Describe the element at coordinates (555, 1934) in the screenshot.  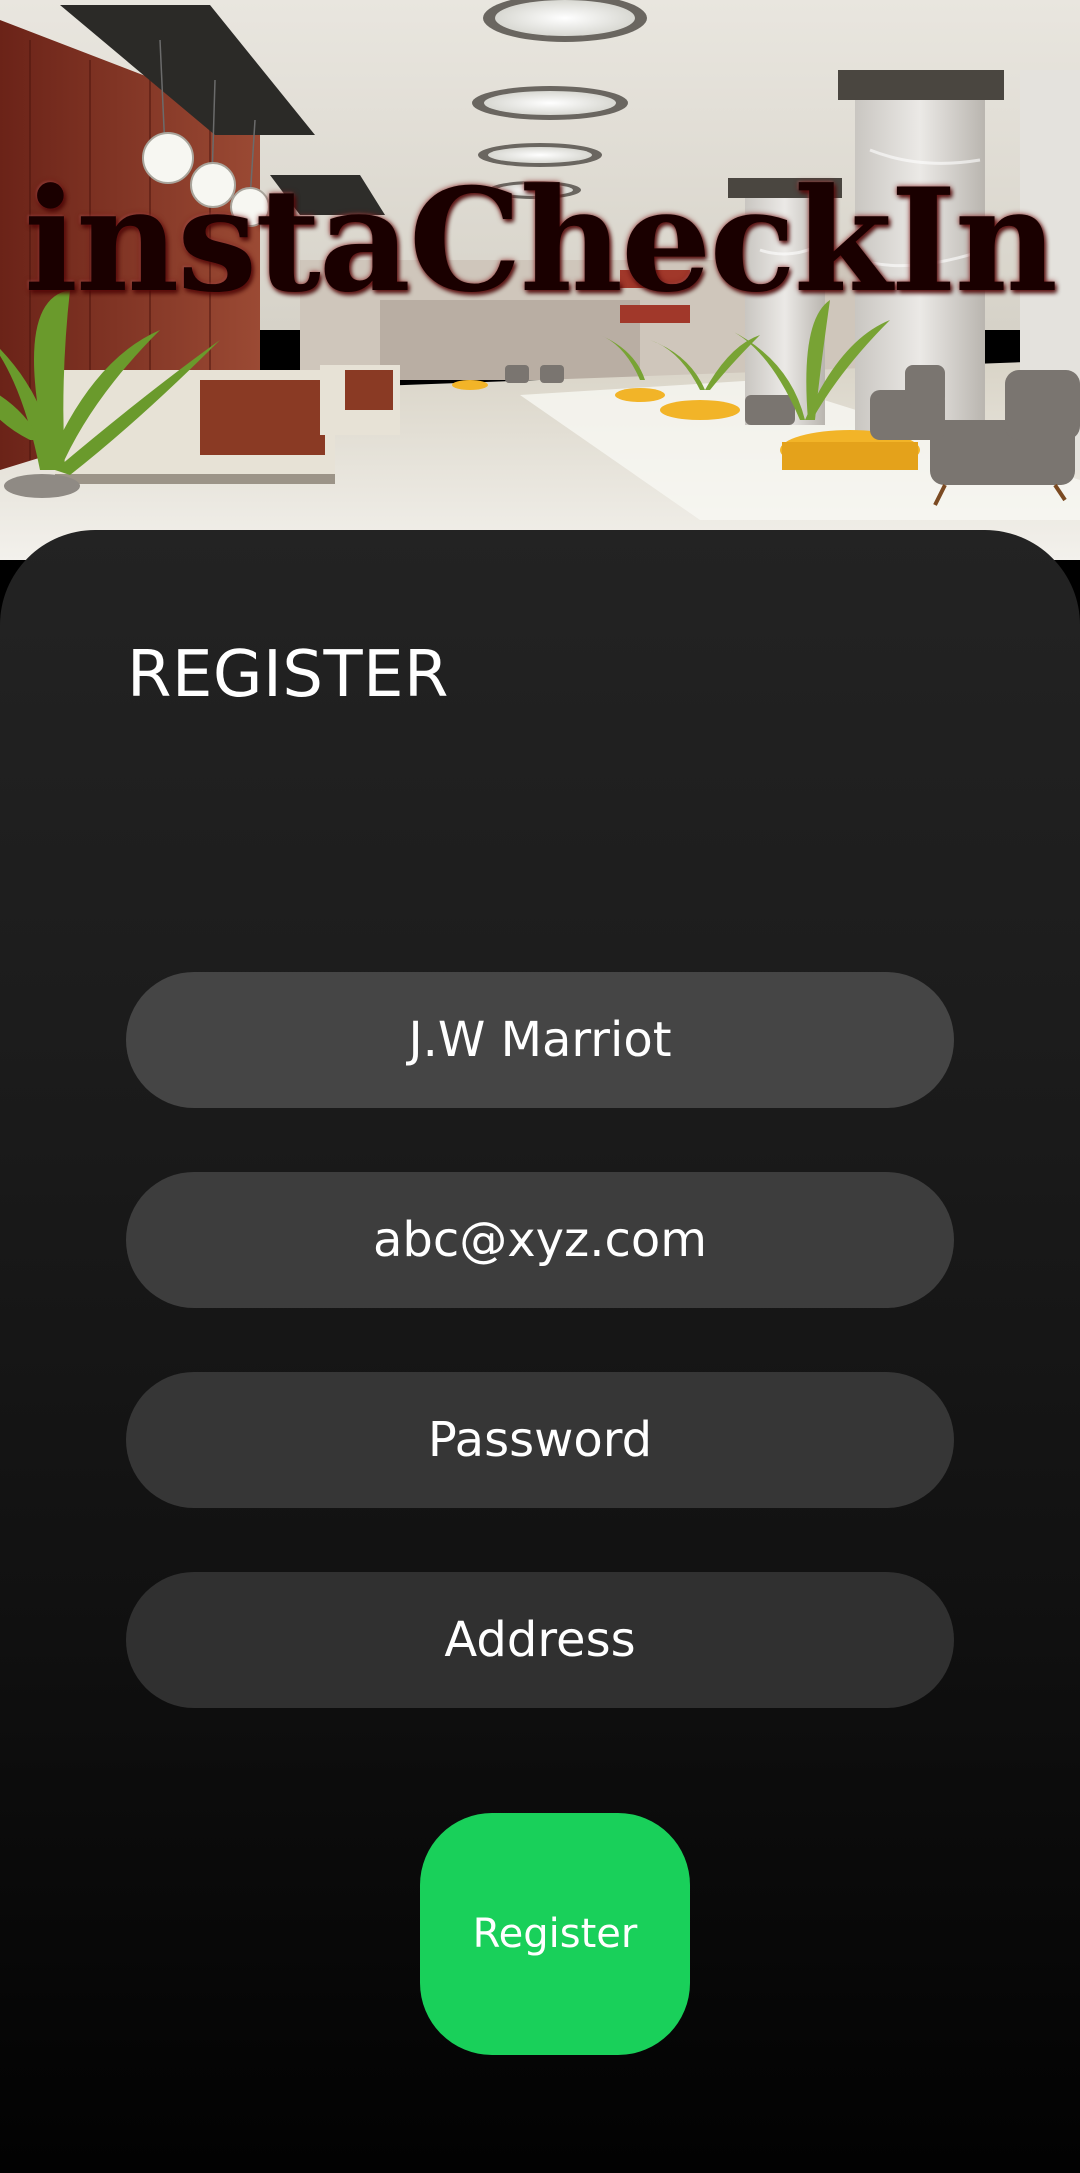
I see `register-button: Register` at that location.